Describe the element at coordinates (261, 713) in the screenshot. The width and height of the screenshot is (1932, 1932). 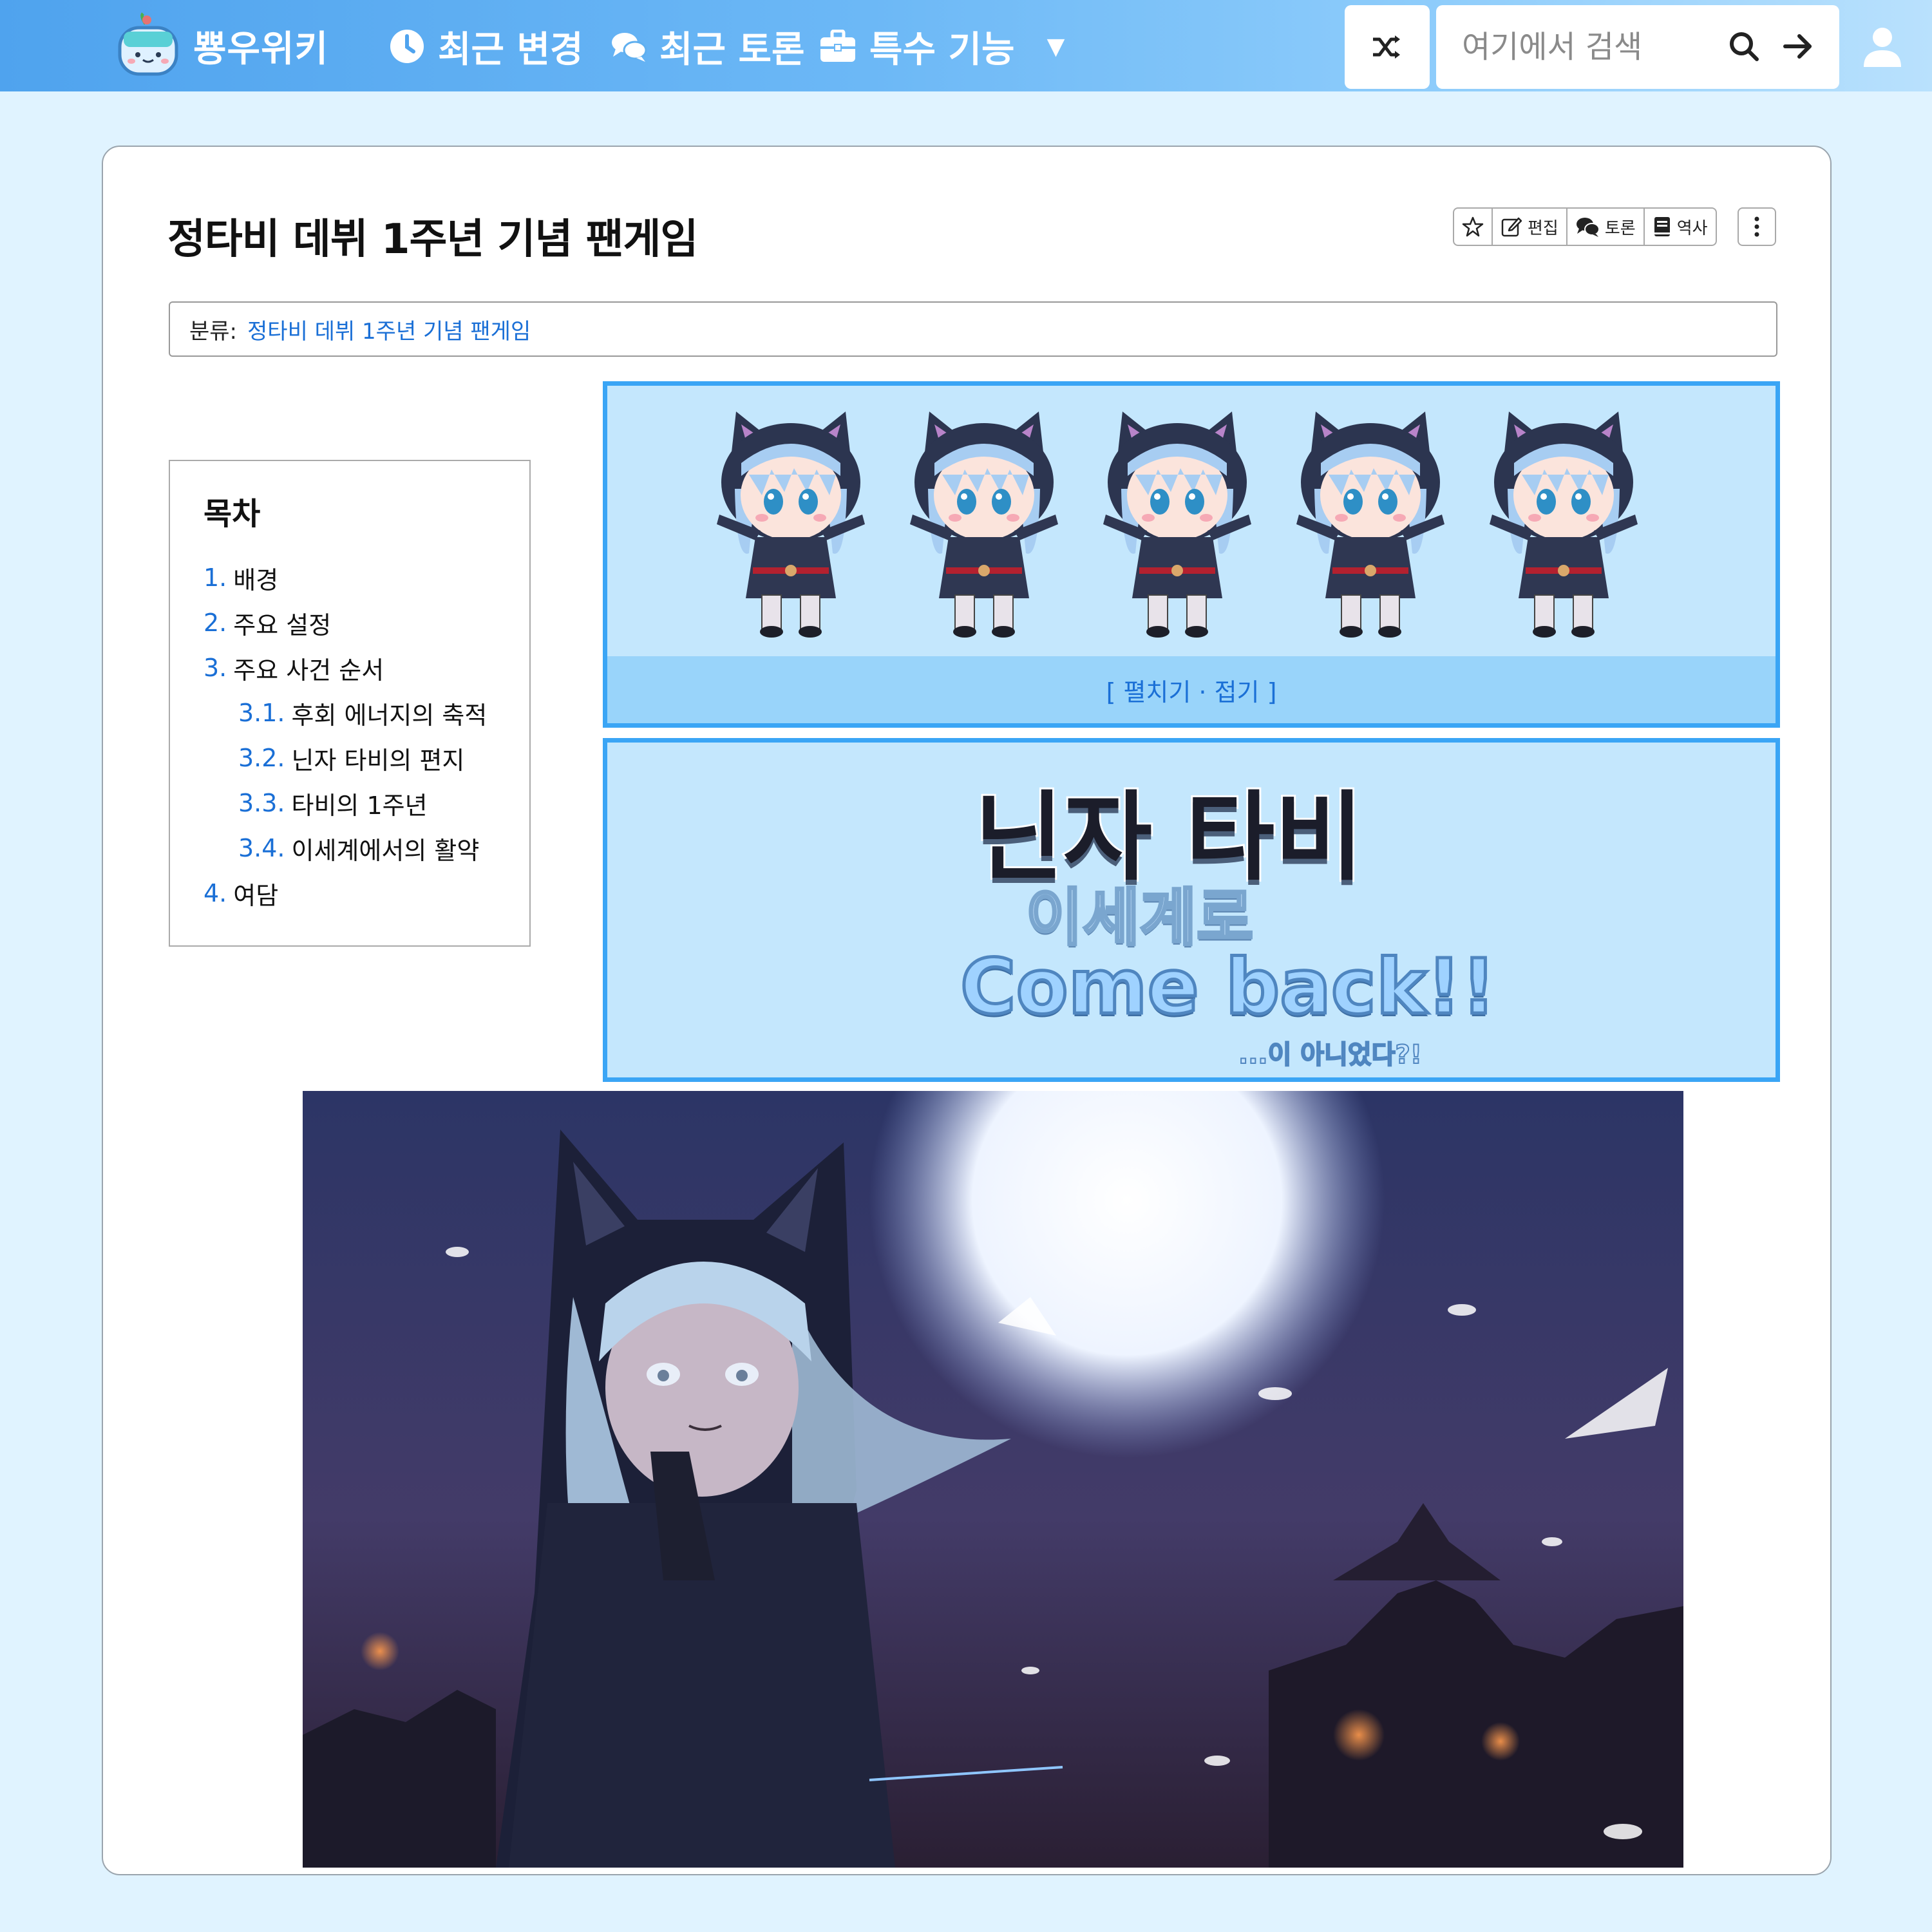
I see `toc-number: 3.1.` at that location.